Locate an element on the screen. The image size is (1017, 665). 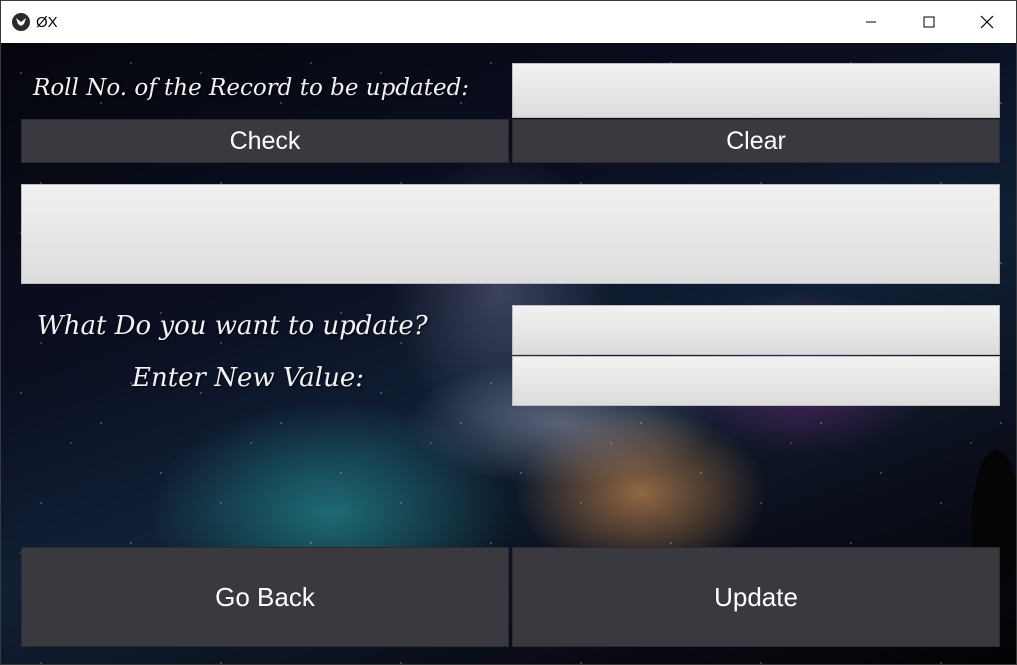
check-button: Check is located at coordinates (265, 141).